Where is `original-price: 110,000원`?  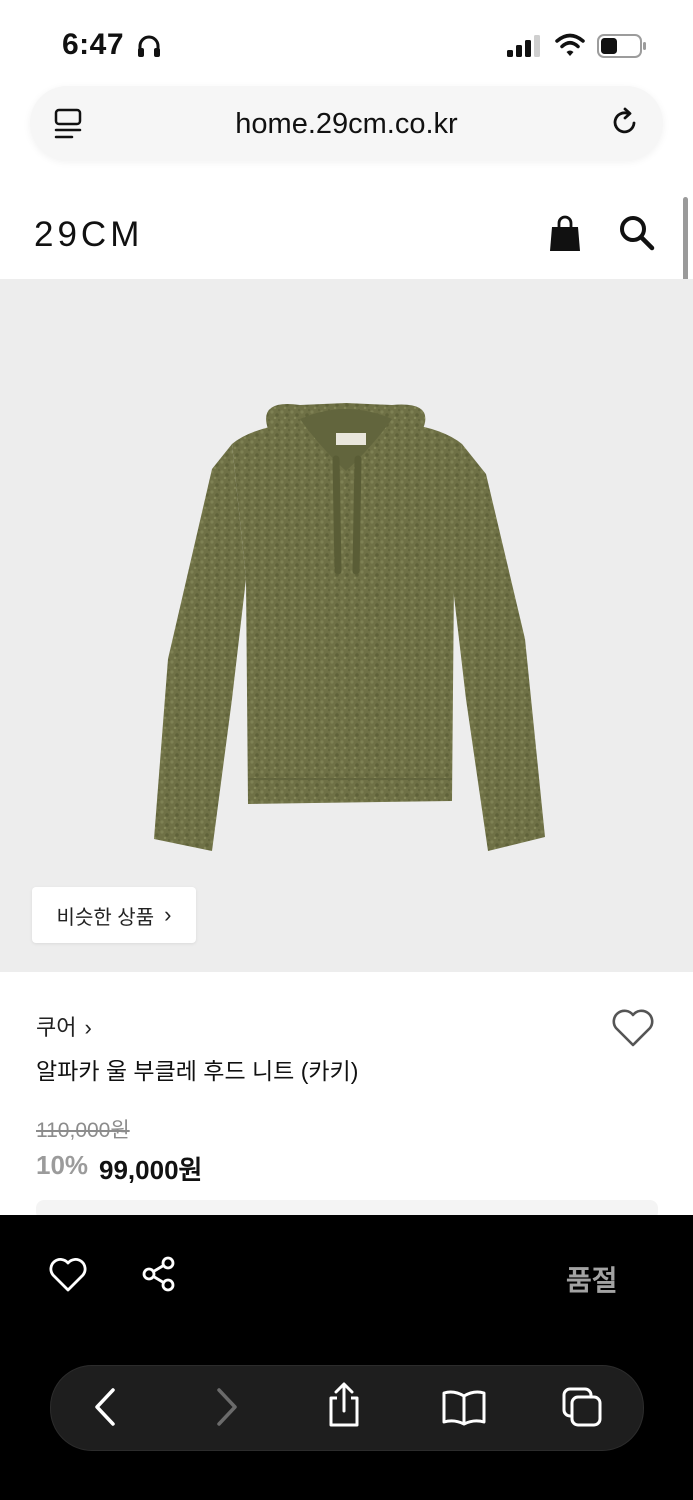
original-price: 110,000원 is located at coordinates (83, 1130).